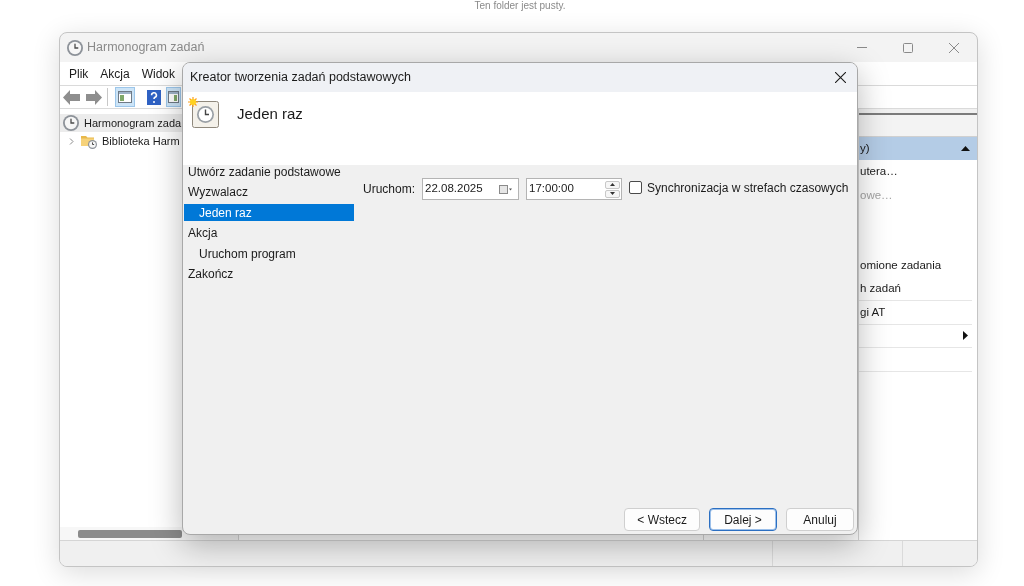 The image size is (1024, 586). I want to click on clock-sparkle-icon, so click(203, 112).